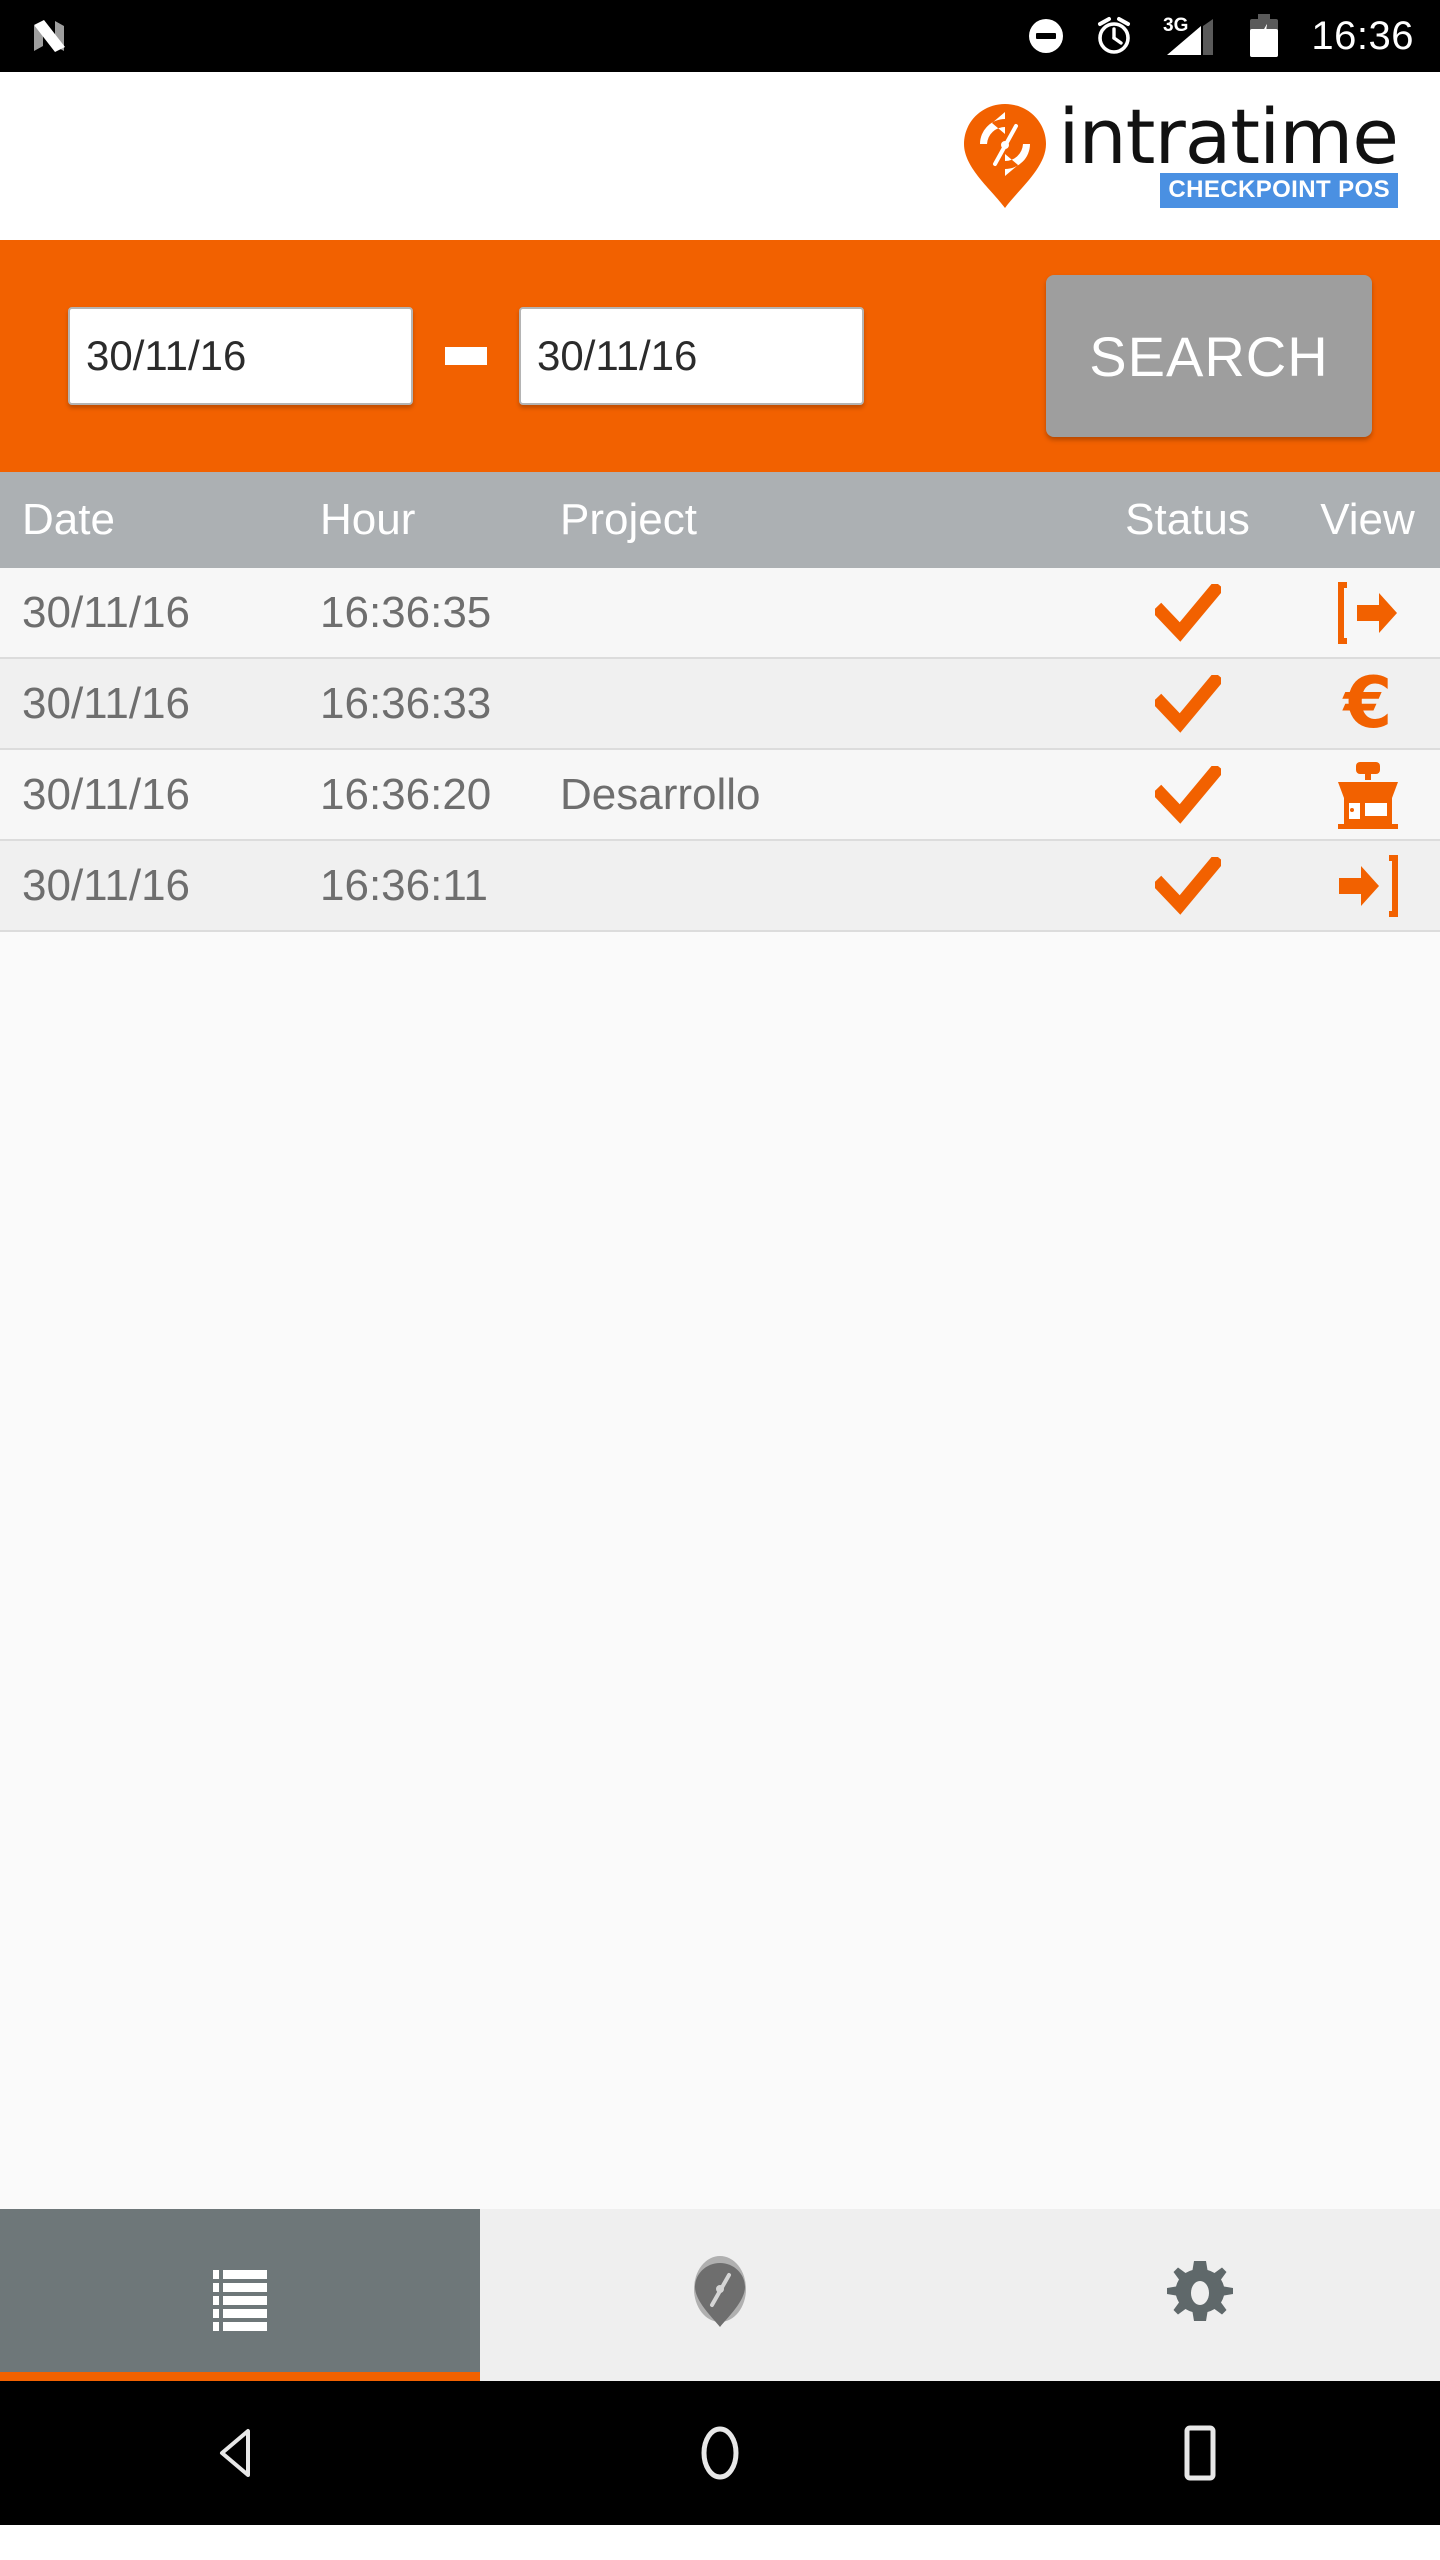 Image resolution: width=1440 pixels, height=2560 pixels. I want to click on column-header-hour: Hour, so click(368, 519).